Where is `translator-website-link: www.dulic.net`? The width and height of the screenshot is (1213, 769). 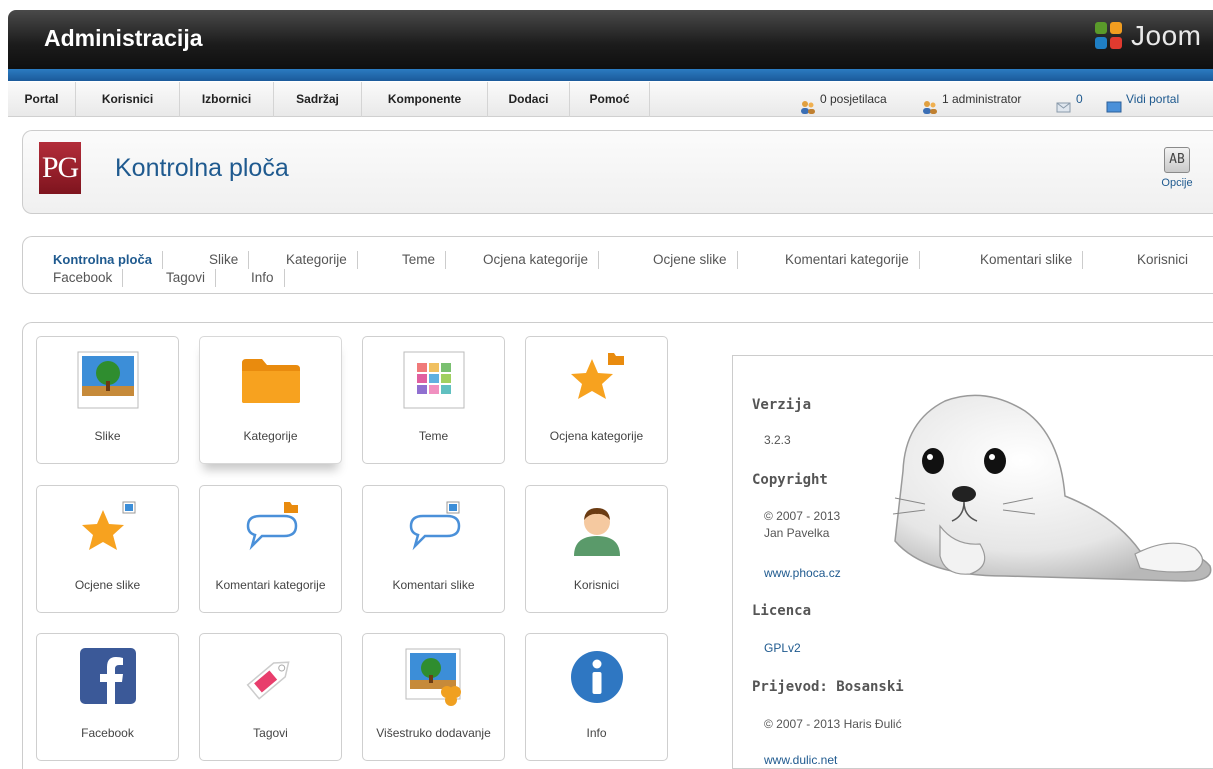 translator-website-link: www.dulic.net is located at coordinates (800, 760).